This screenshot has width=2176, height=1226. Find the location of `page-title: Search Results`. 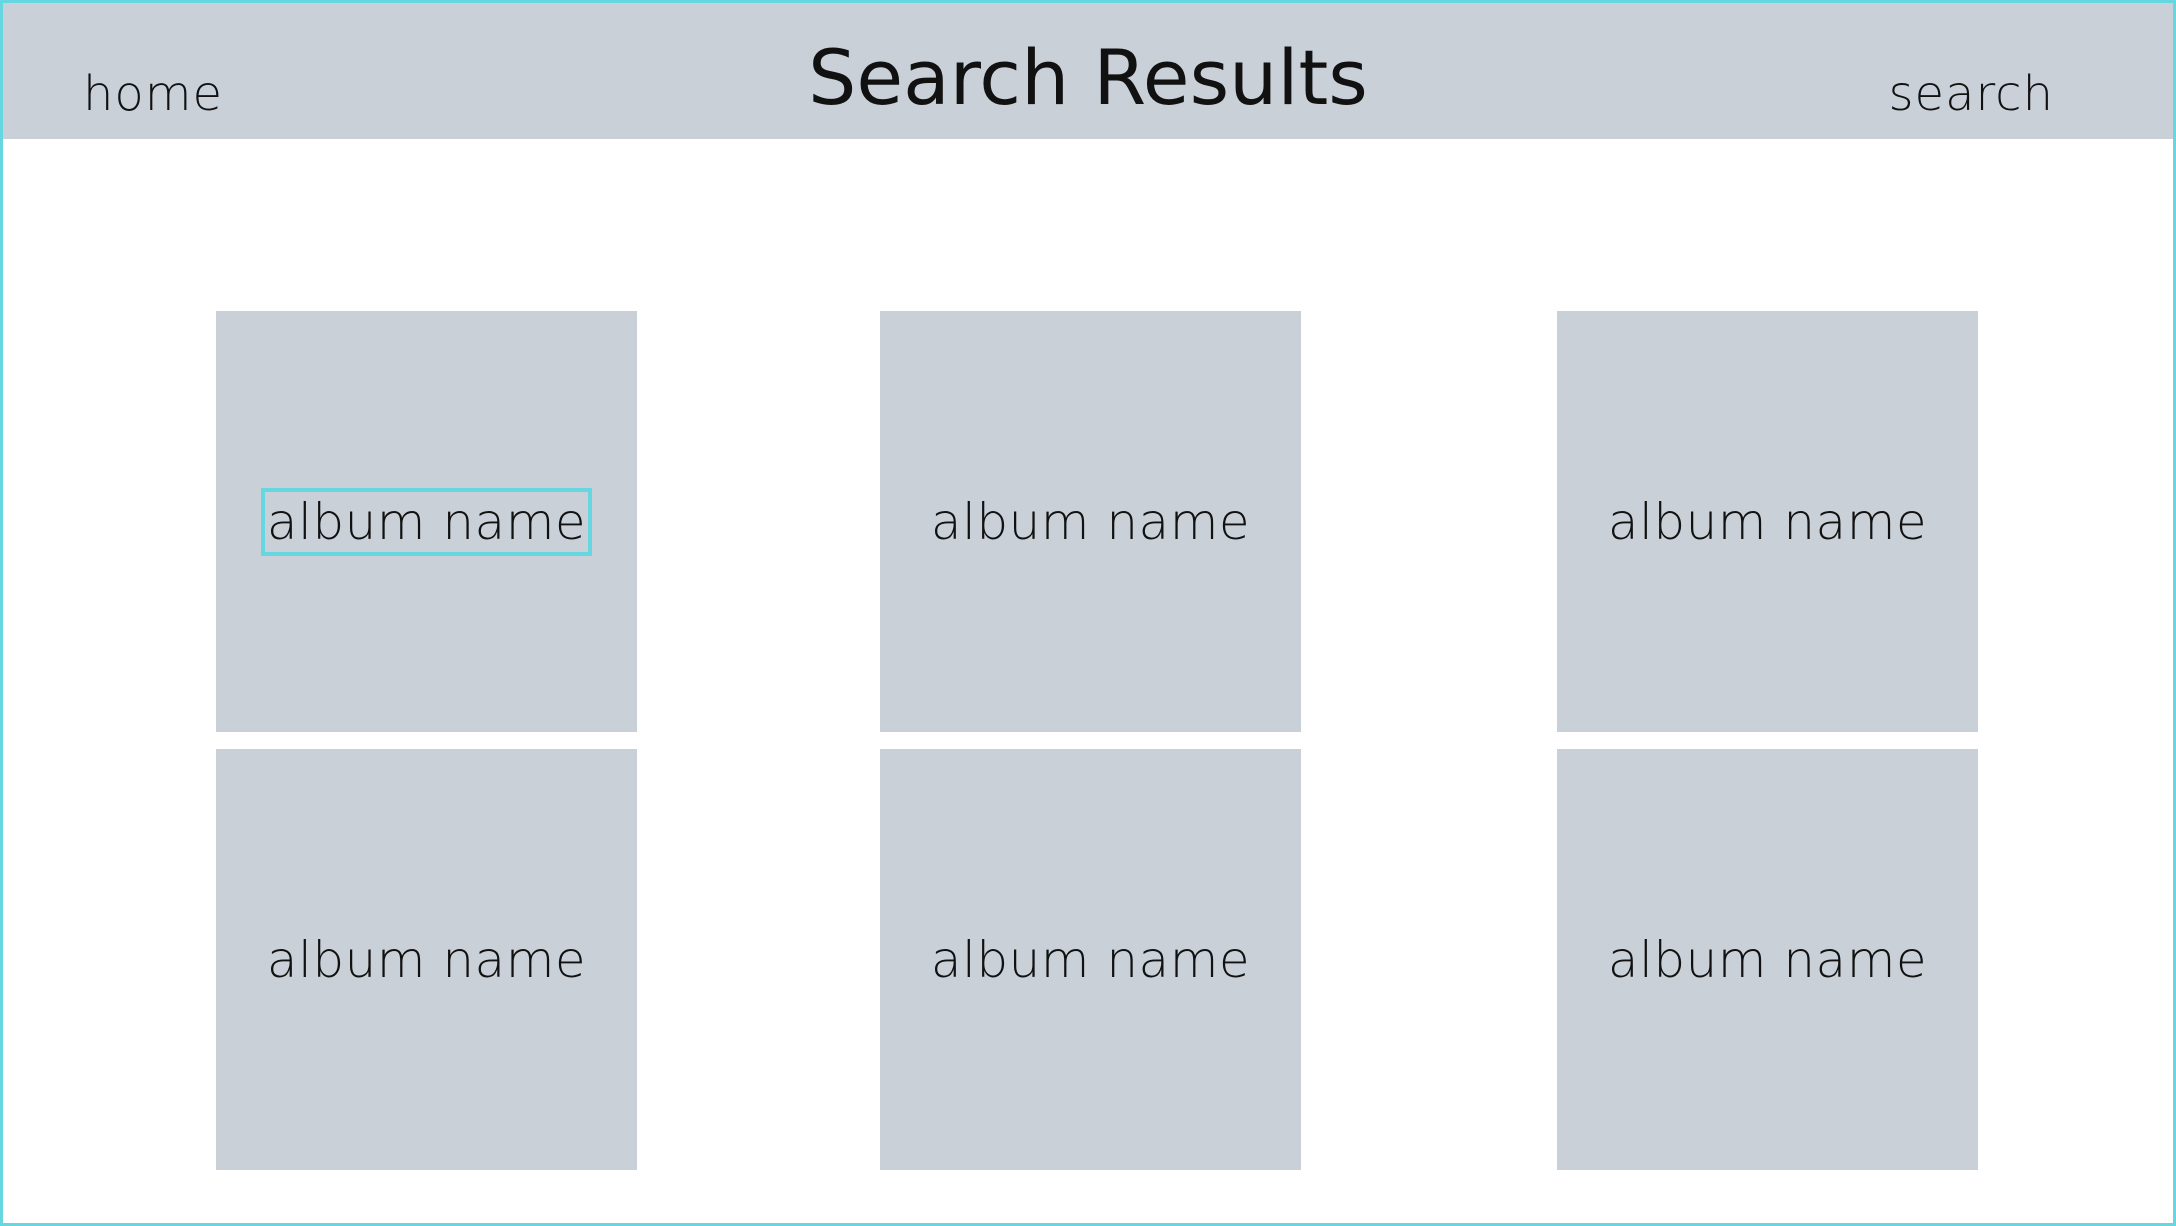

page-title: Search Results is located at coordinates (1088, 77).